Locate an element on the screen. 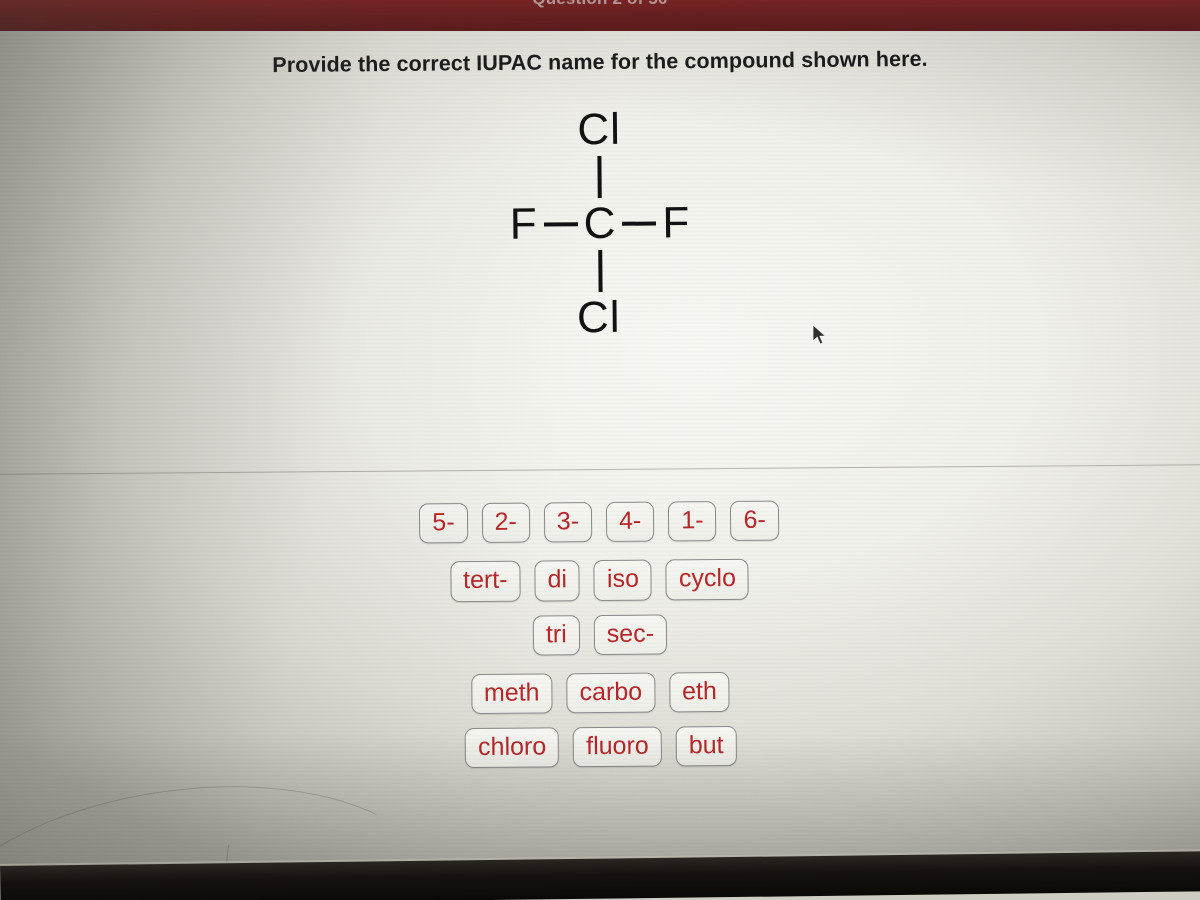 The image size is (1200, 900). question-banner: Question 2 of 50 is located at coordinates (600, 15).